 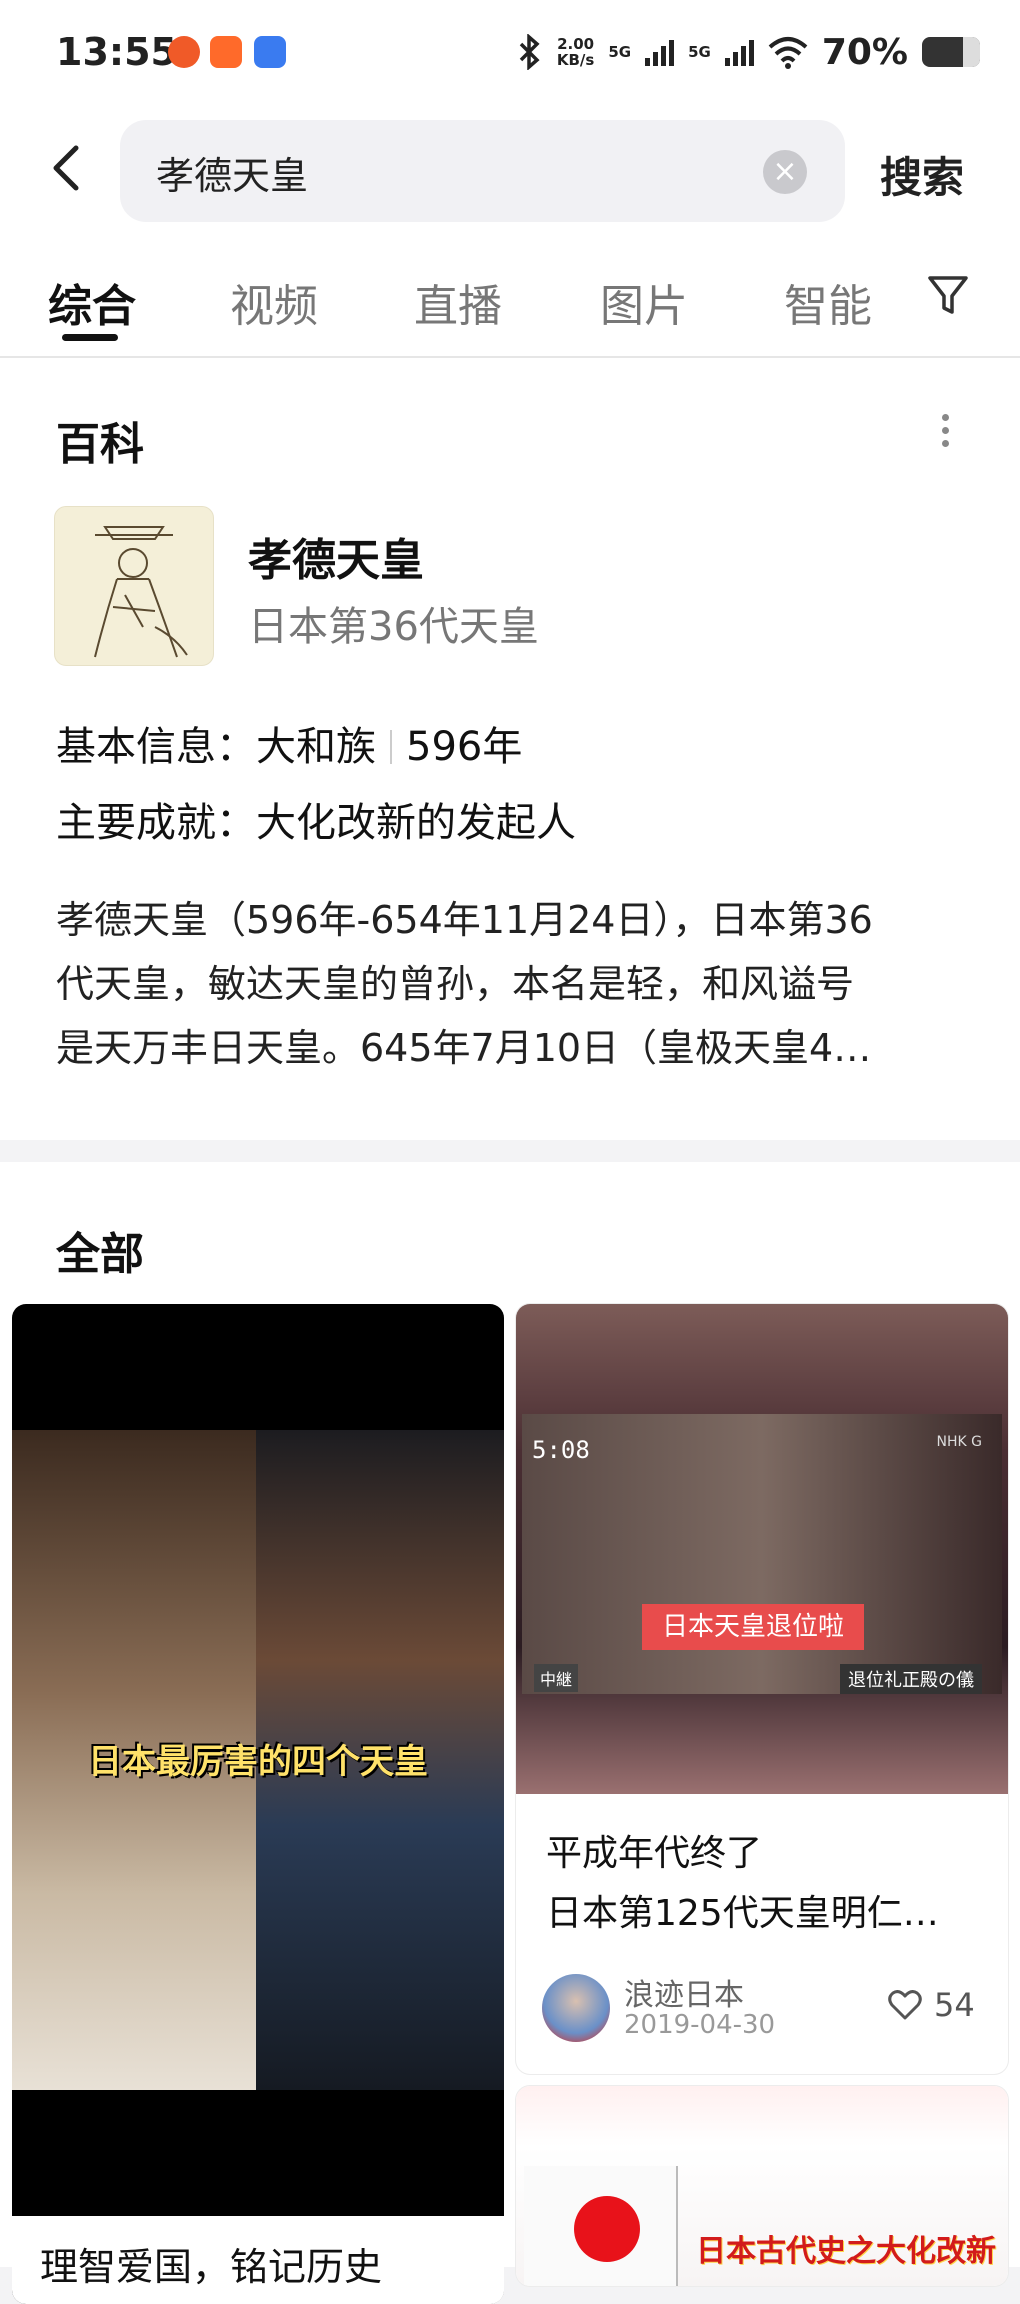 I want to click on back-arrow-icon, so click(x=70, y=168).